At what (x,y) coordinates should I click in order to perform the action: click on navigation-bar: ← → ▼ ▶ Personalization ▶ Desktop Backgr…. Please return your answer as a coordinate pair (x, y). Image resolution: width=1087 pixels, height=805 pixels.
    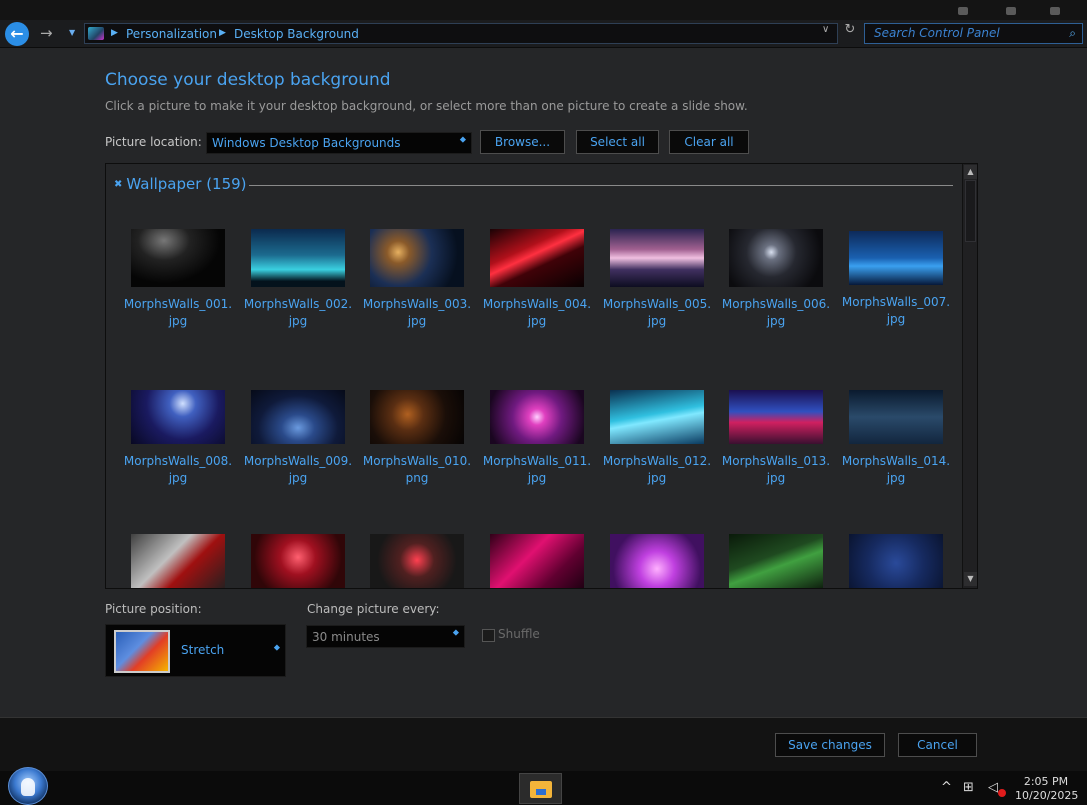
    Looking at the image, I should click on (543, 34).